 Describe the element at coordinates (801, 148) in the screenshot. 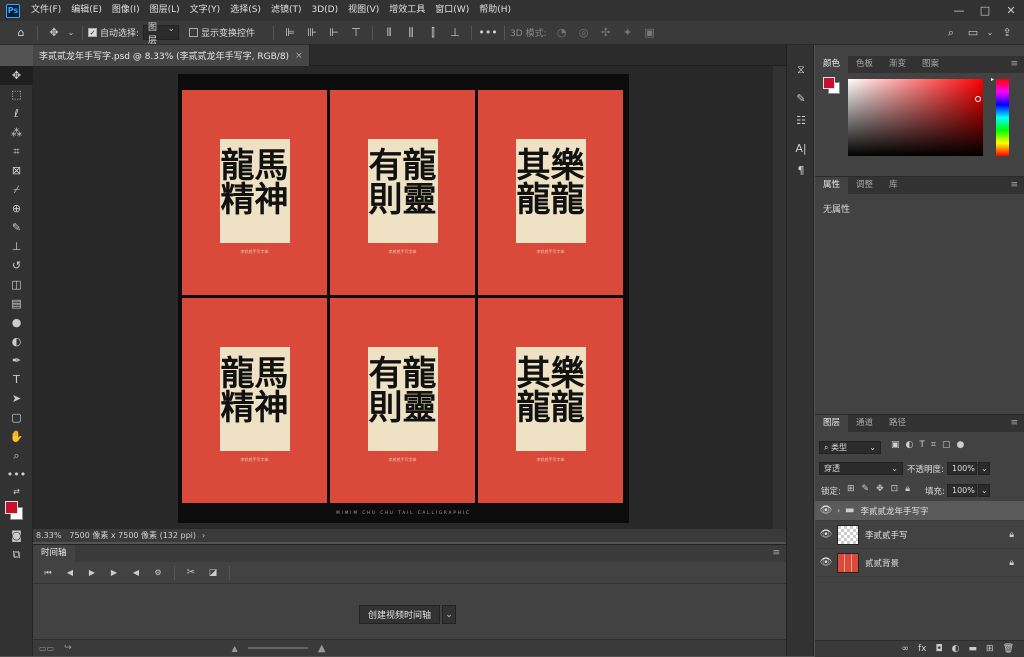

I see `character-icon: A|` at that location.